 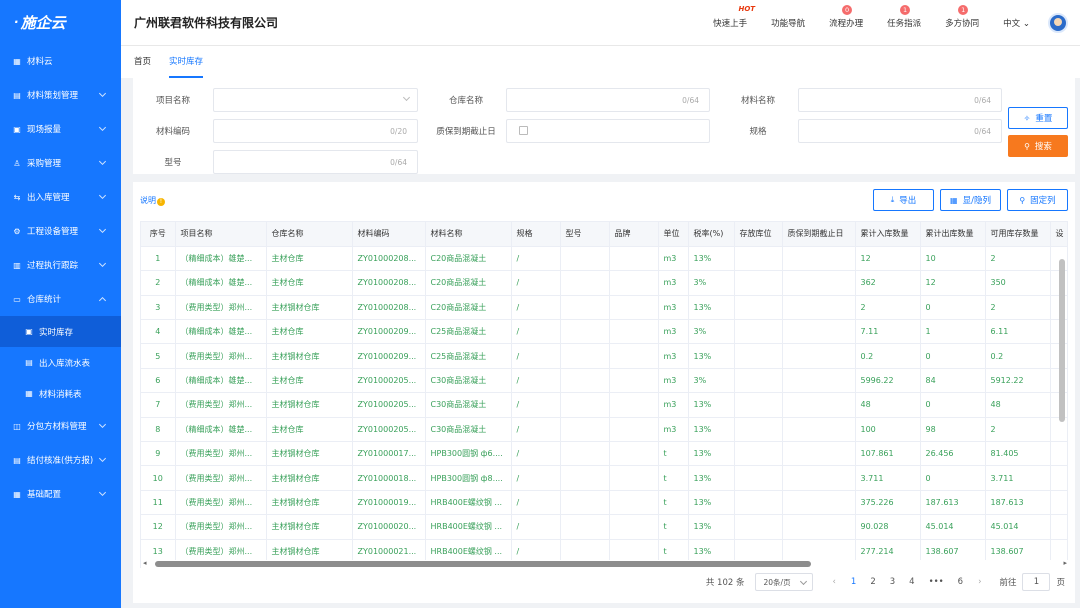 I want to click on vertical-scrollbar, so click(x=1062, y=407).